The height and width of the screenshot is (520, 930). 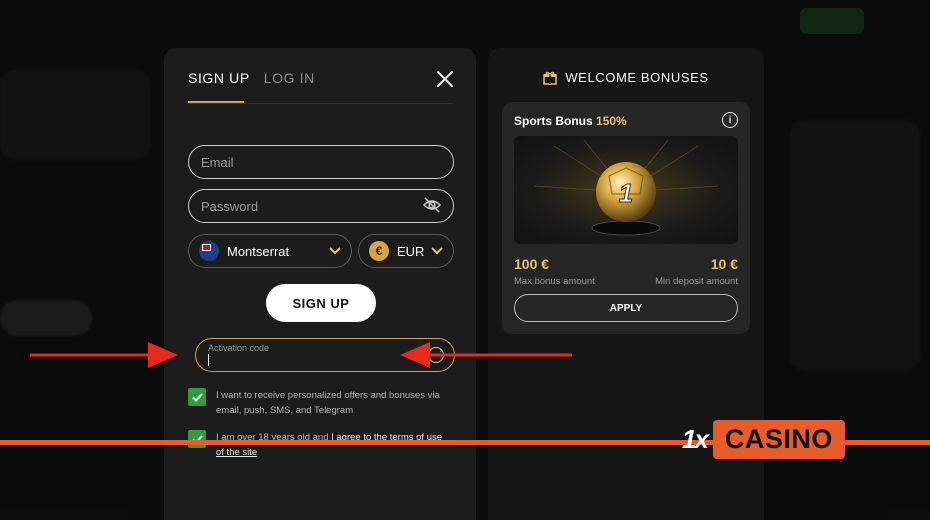 What do you see at coordinates (104, 355) in the screenshot?
I see `arrow-right-icon` at bounding box center [104, 355].